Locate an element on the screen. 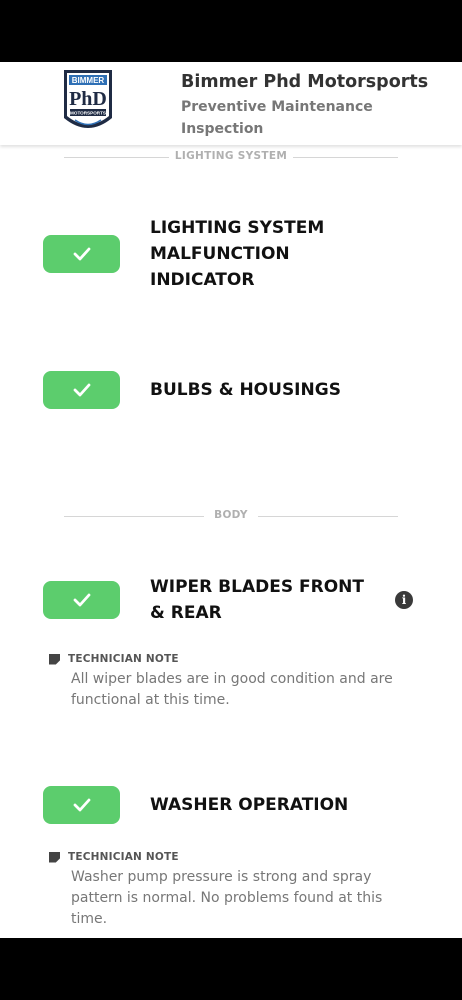  shop-name: Bimmer Phd Motorsports is located at coordinates (305, 82).